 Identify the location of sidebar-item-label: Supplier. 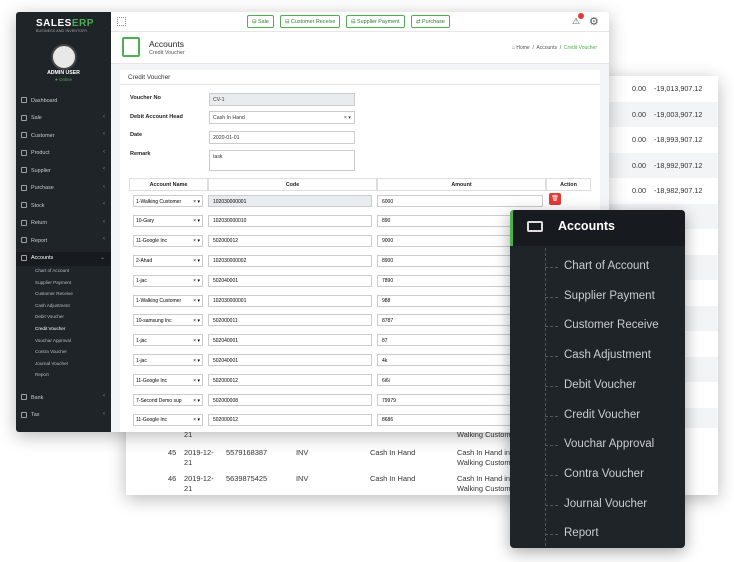
(41, 170).